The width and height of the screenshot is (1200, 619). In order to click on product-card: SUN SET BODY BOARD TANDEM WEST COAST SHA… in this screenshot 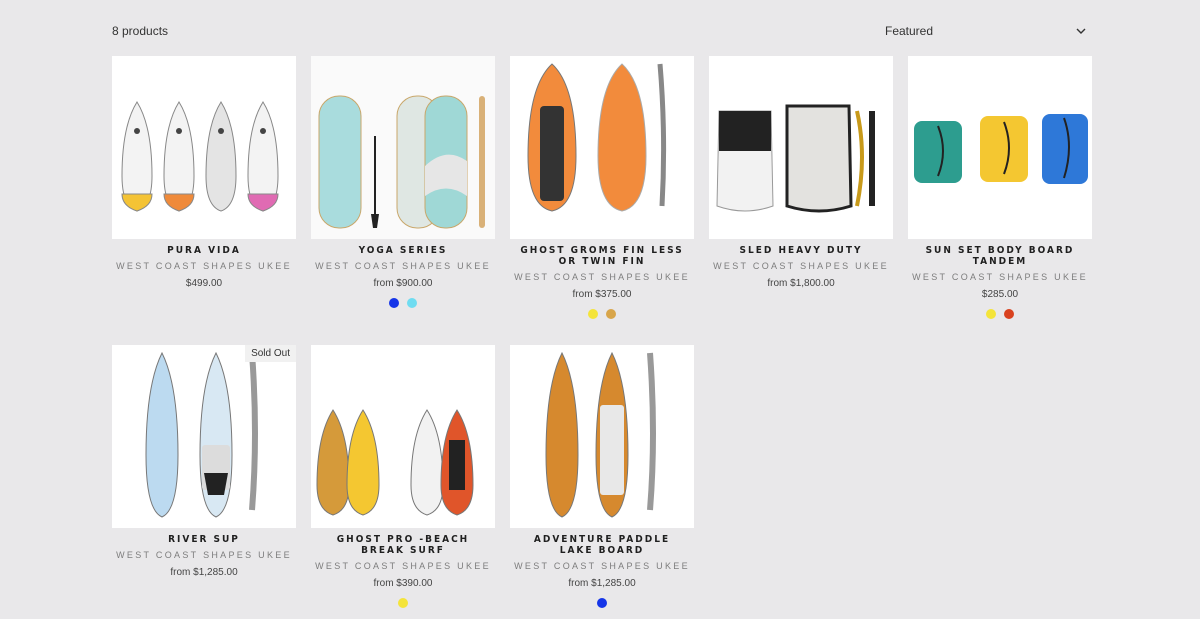, I will do `click(1000, 187)`.